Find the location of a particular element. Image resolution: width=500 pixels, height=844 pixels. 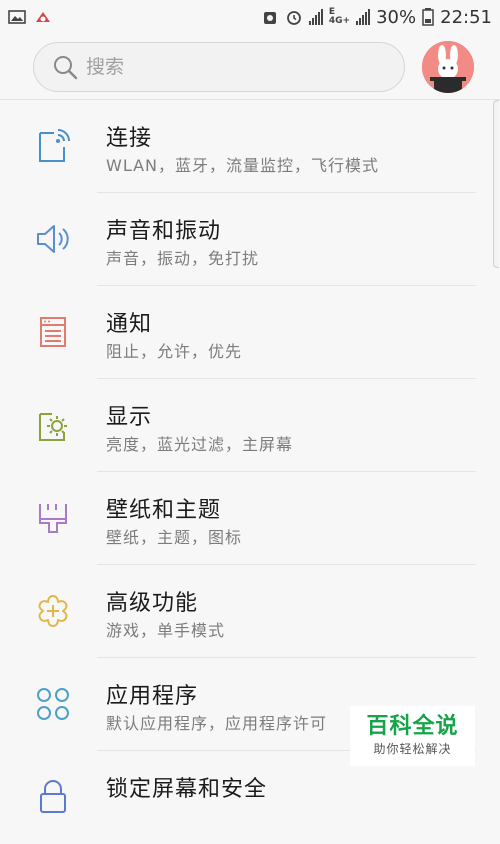

settings-item-wallpaper: 壁纸和主题 壁纸，主题，图标 is located at coordinates (250, 518).